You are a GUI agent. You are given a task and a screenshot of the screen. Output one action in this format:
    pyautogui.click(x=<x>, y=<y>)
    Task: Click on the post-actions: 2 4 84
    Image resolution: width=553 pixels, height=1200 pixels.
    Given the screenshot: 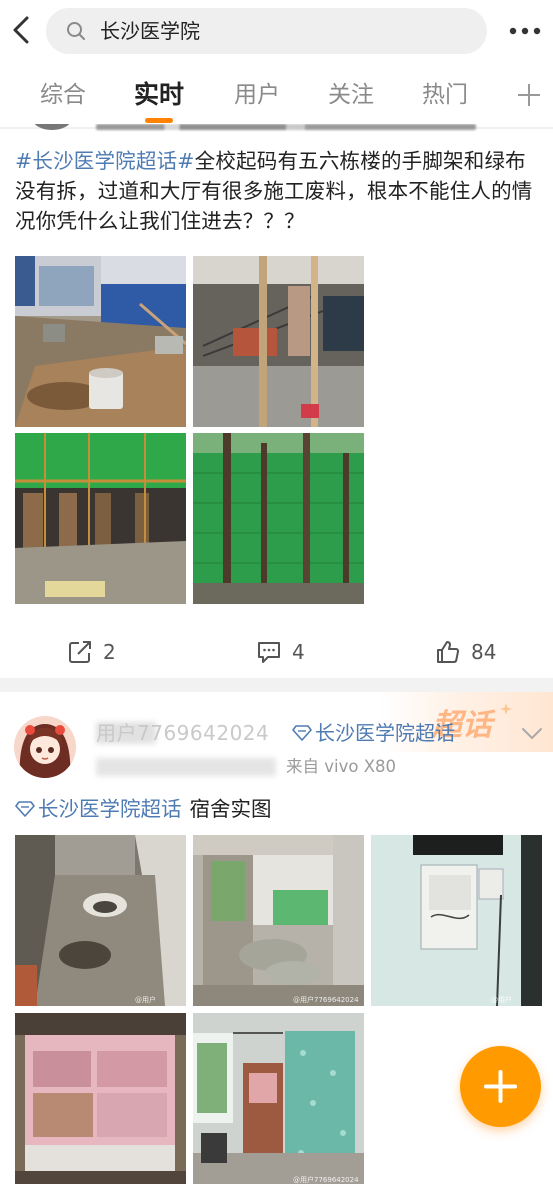 What is the action you would take?
    pyautogui.click(x=276, y=652)
    